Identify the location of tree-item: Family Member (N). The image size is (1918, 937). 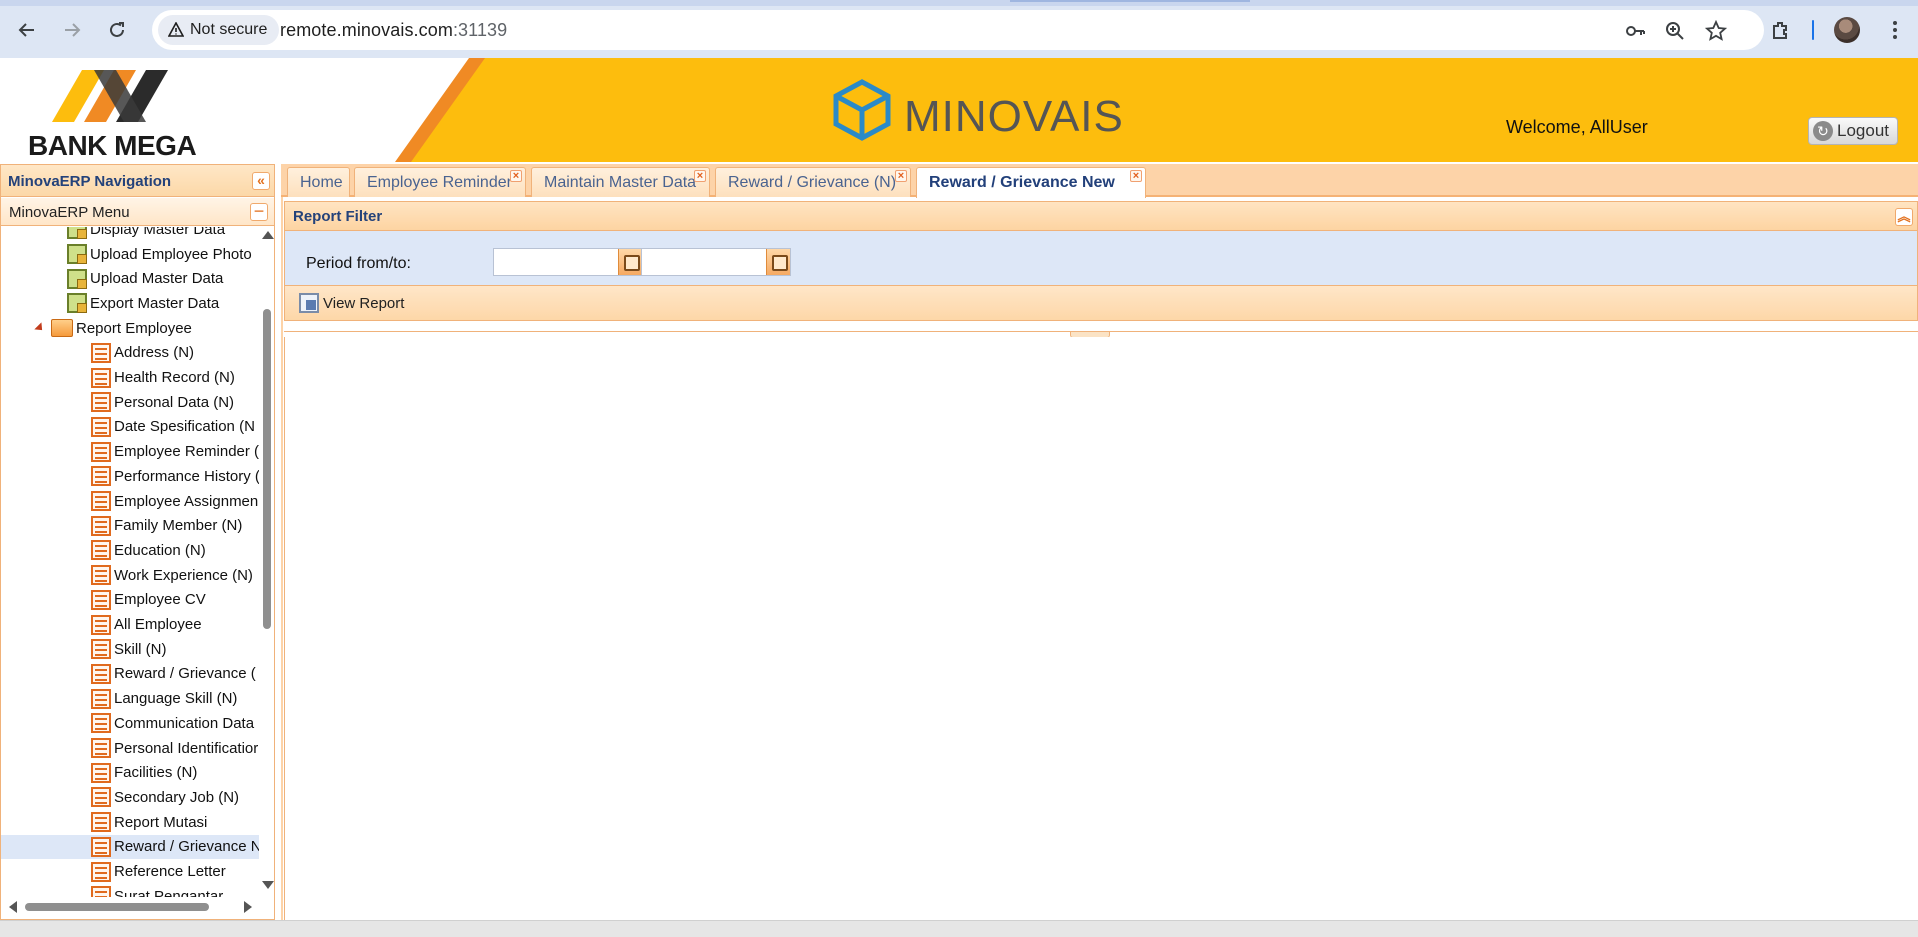
(130, 525).